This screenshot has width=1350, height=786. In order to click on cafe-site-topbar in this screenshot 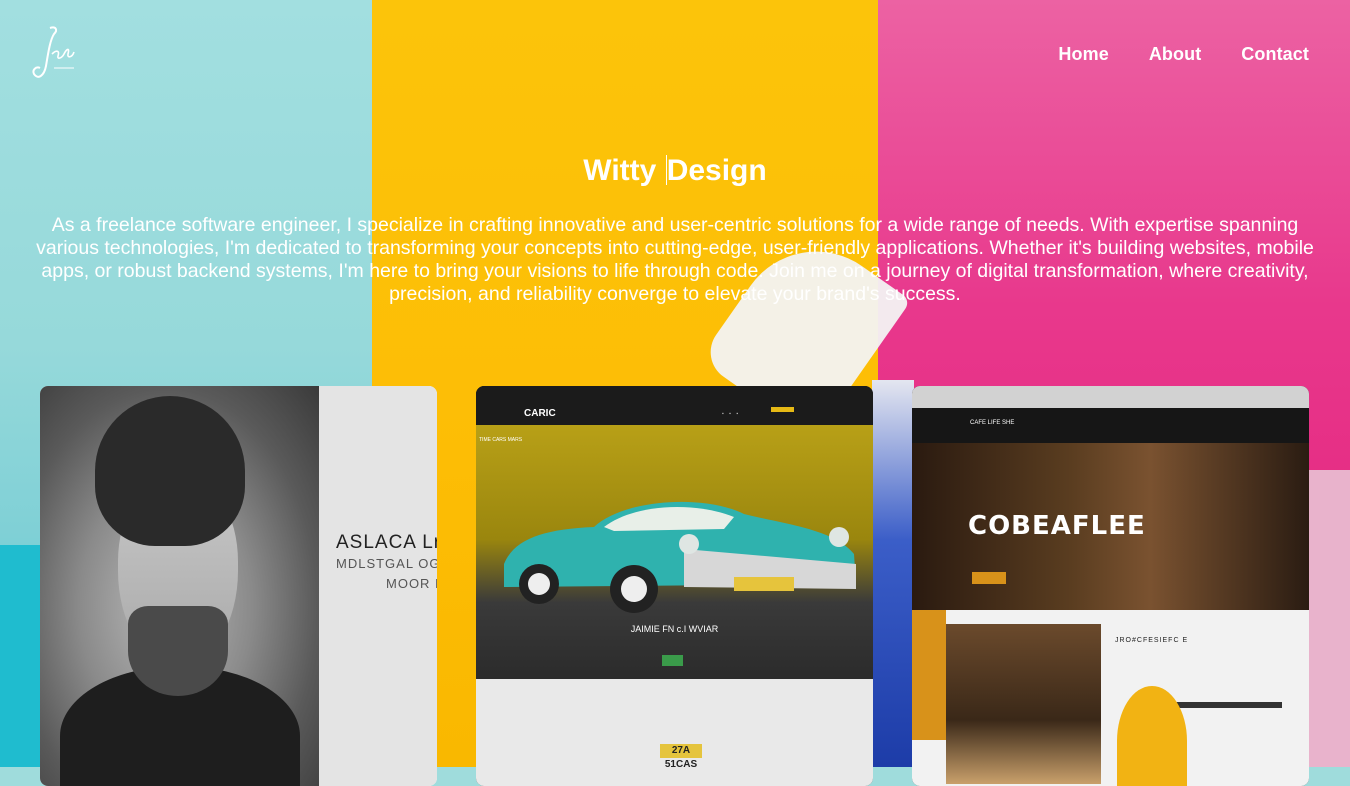, I will do `click(1110, 397)`.